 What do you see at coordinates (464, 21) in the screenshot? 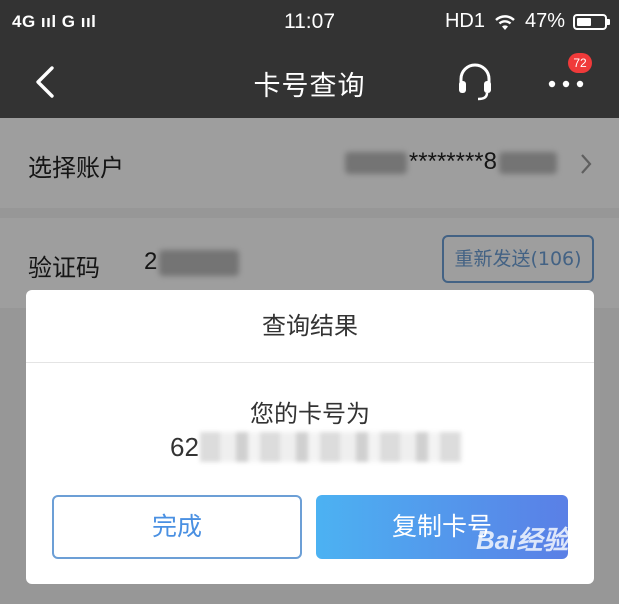
I see `network-label: HD1` at bounding box center [464, 21].